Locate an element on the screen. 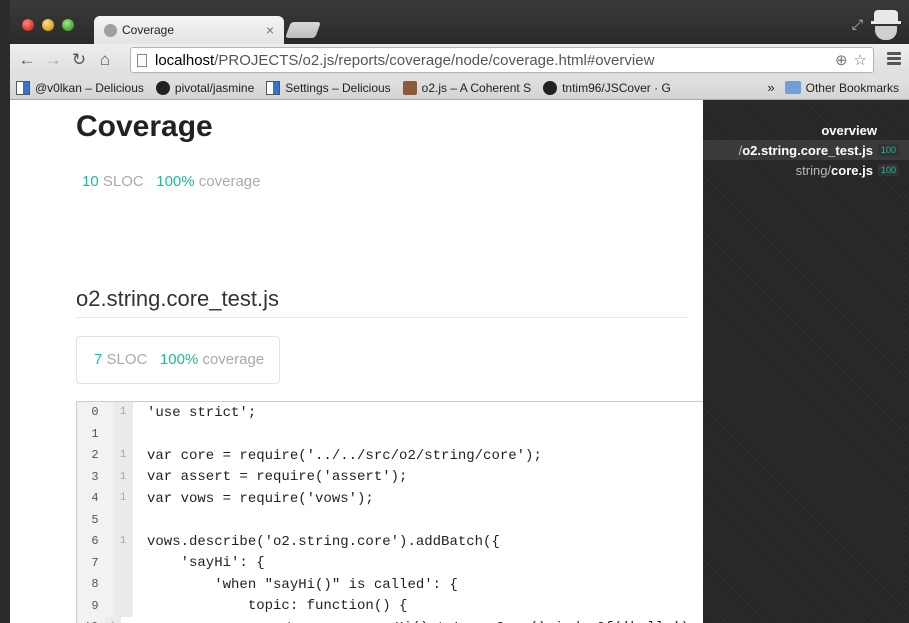 This screenshot has height=623, width=909. code-line: 5 is located at coordinates (391, 520).